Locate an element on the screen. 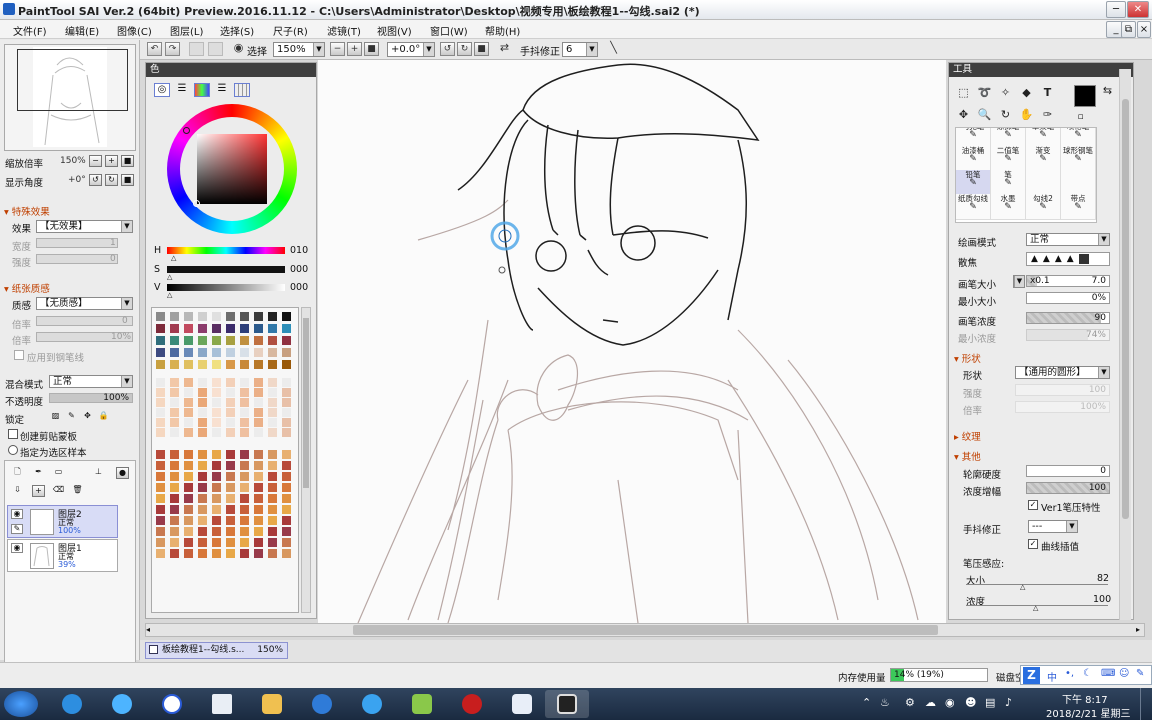 The height and width of the screenshot is (720, 1152). navigator-preview is located at coordinates (70, 97).